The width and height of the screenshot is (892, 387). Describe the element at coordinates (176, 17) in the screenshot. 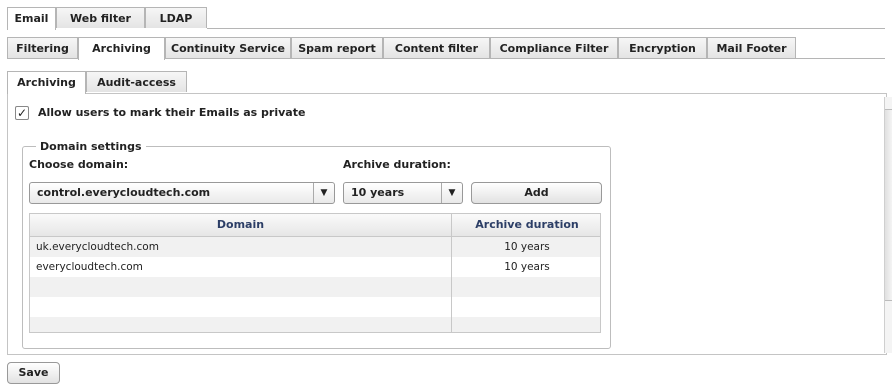

I see `tab-ldap: LDAP` at that location.